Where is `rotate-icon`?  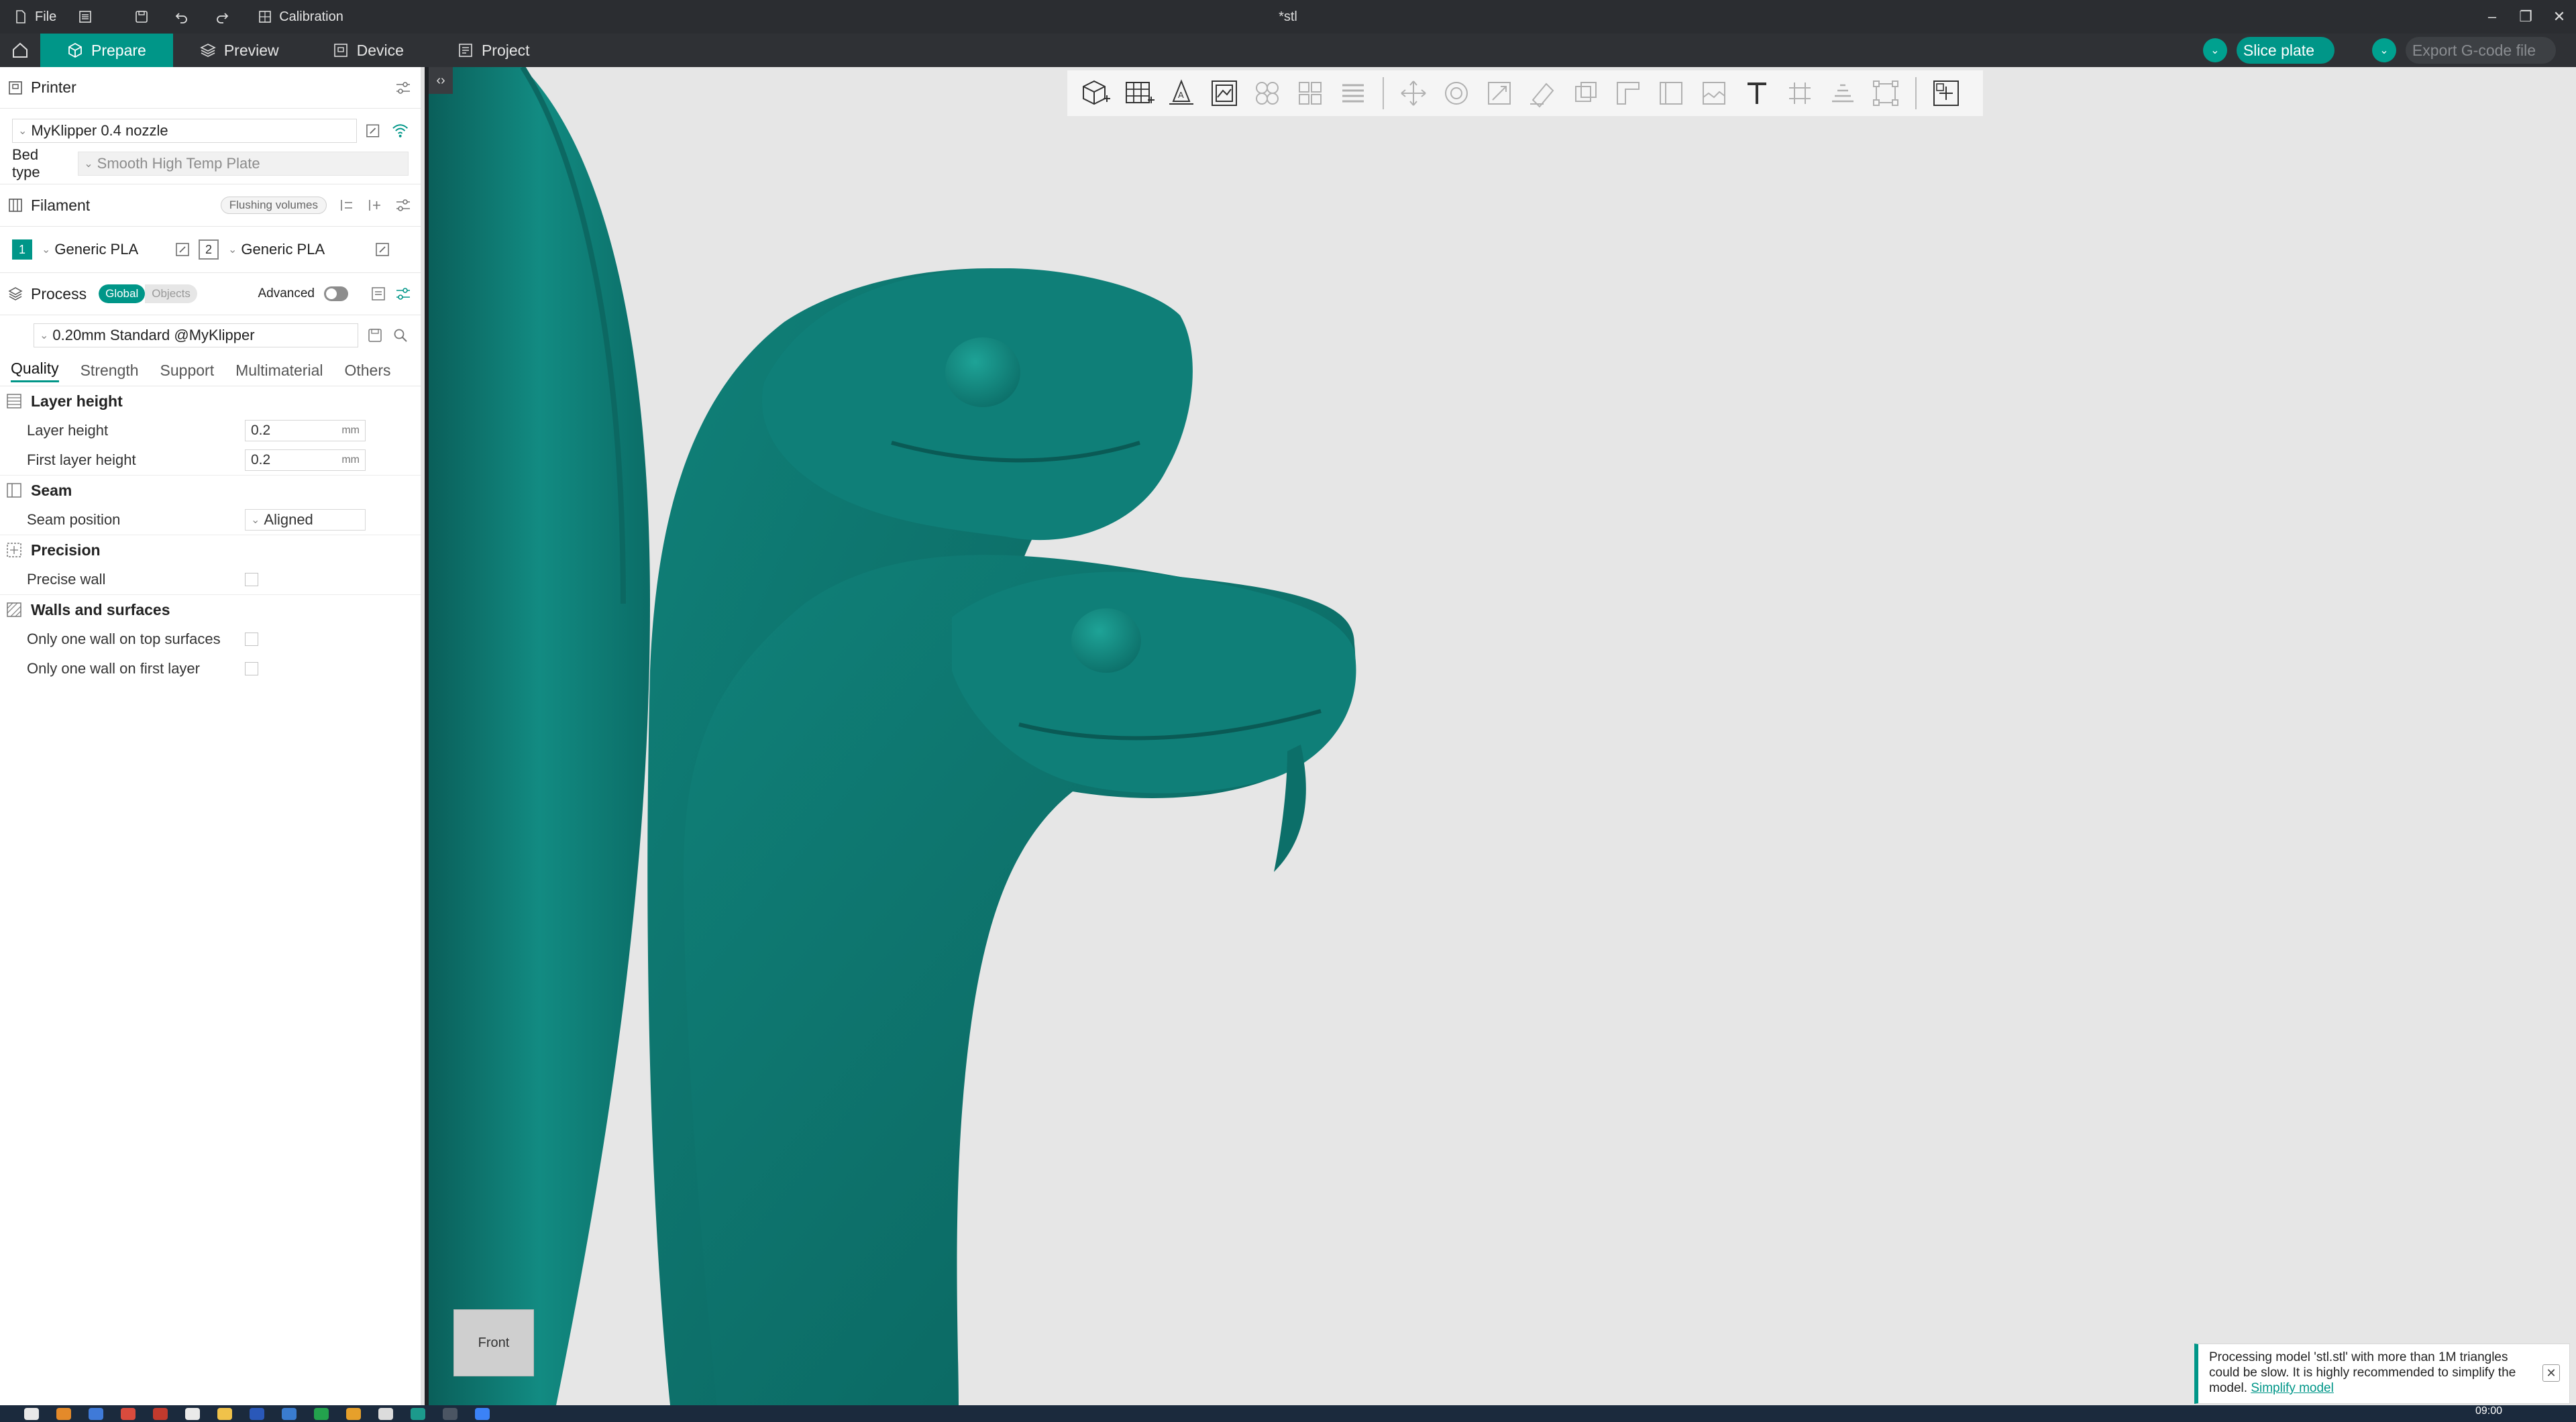 rotate-icon is located at coordinates (1456, 94).